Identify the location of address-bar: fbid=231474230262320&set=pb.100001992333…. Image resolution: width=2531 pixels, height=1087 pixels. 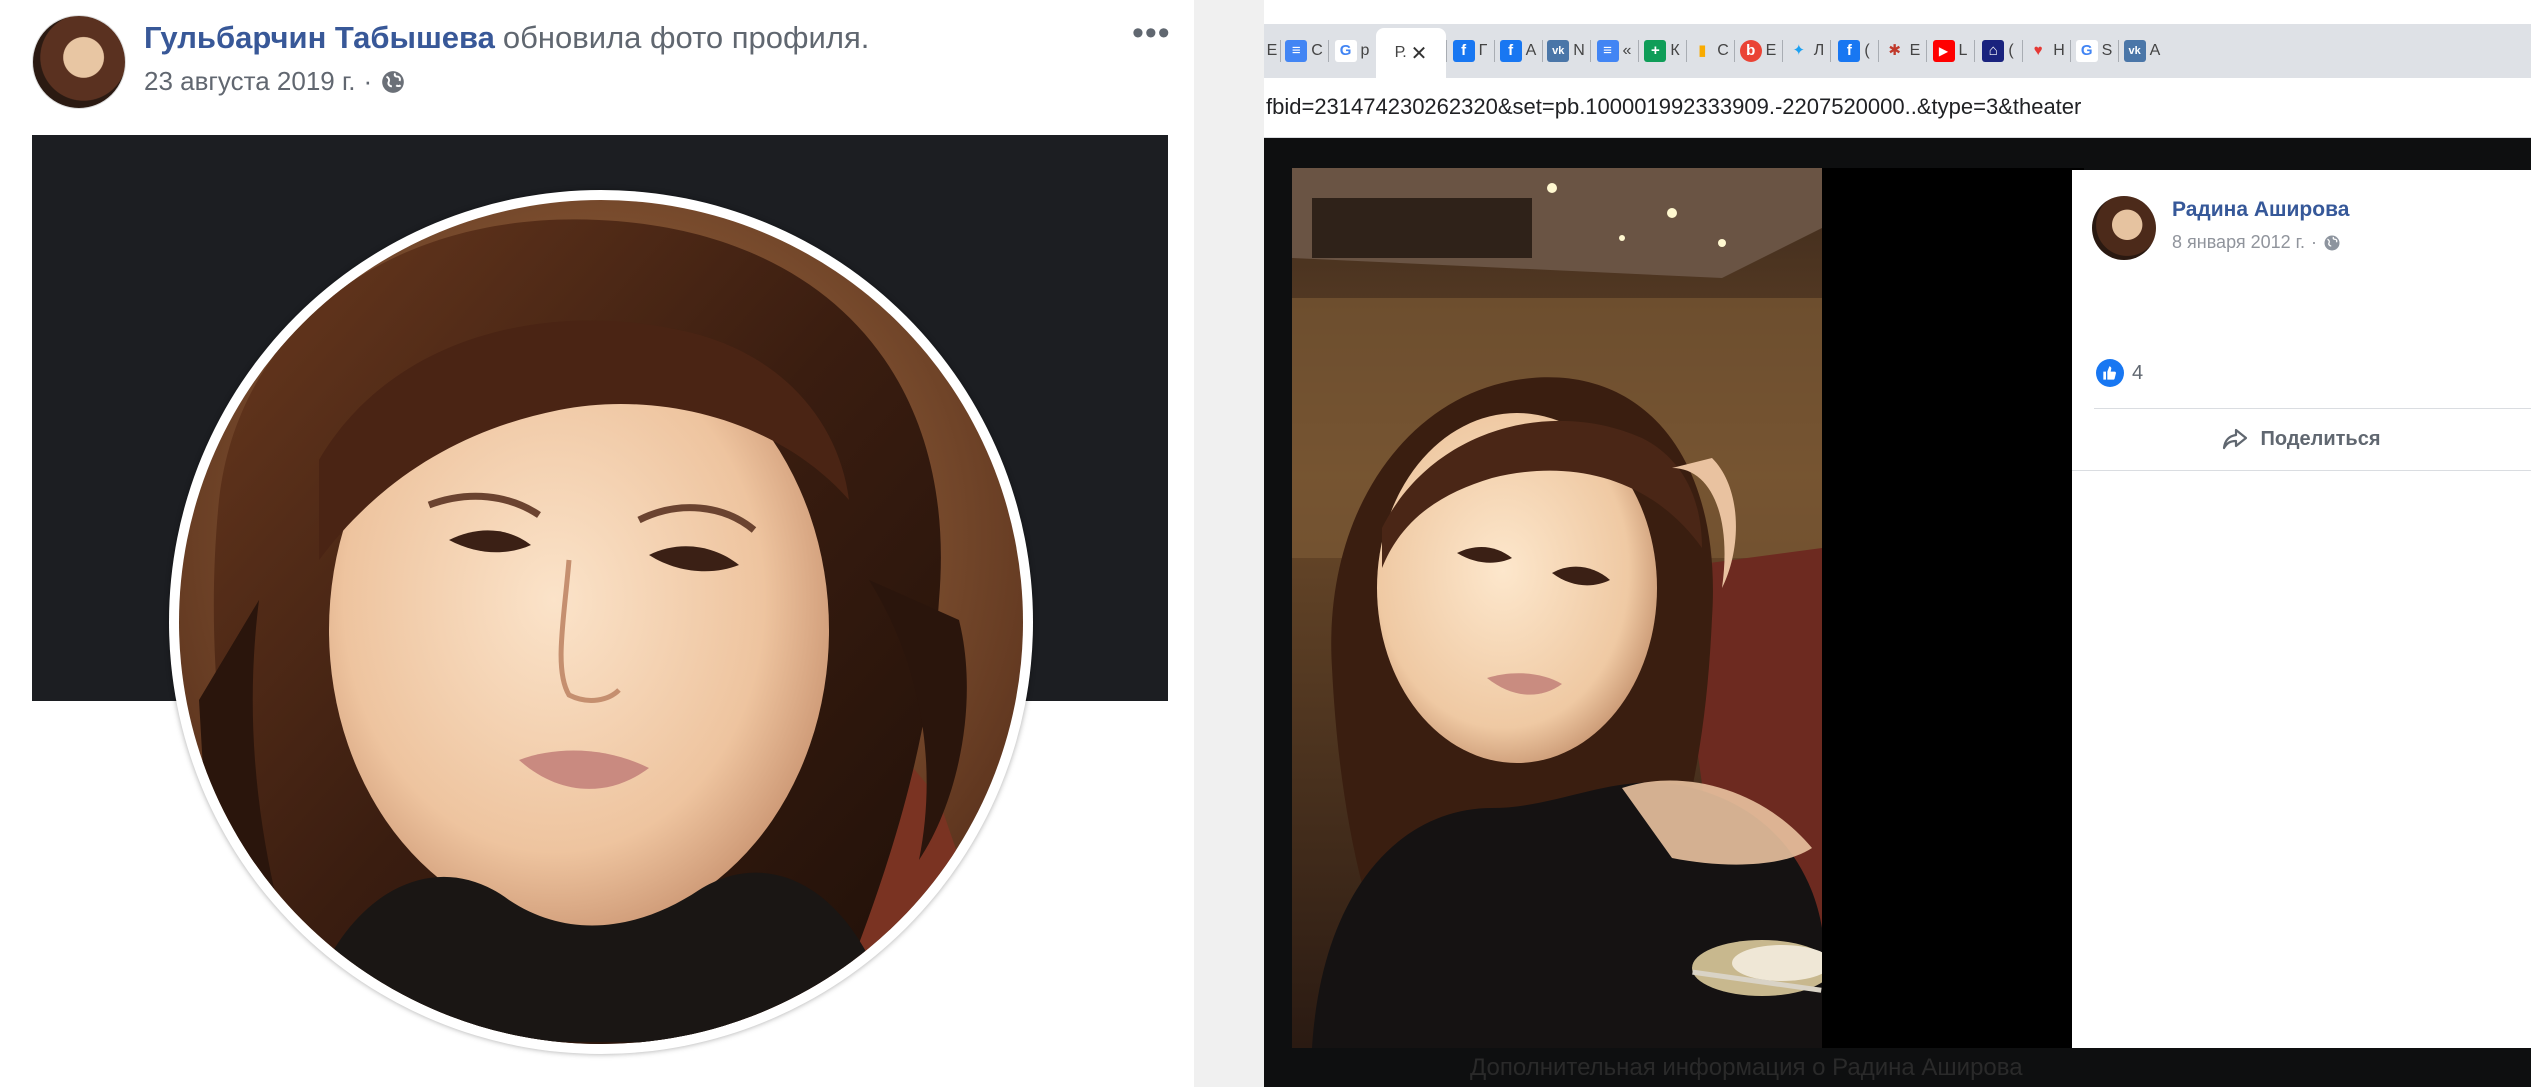
(1897, 108).